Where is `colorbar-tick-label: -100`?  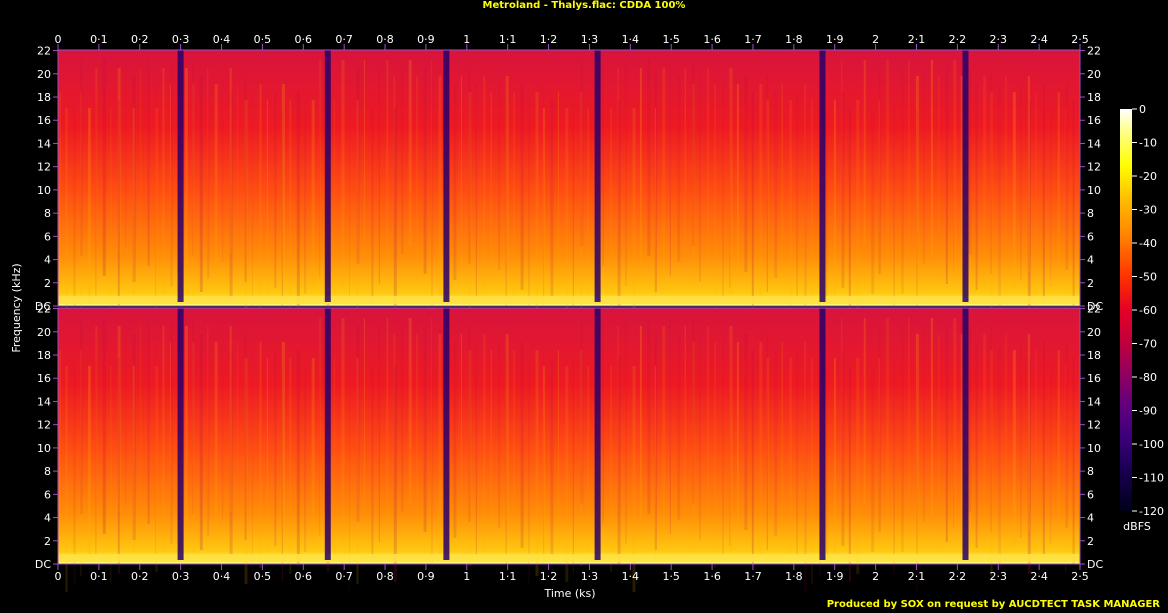
colorbar-tick-label: -100 is located at coordinates (1151, 444).